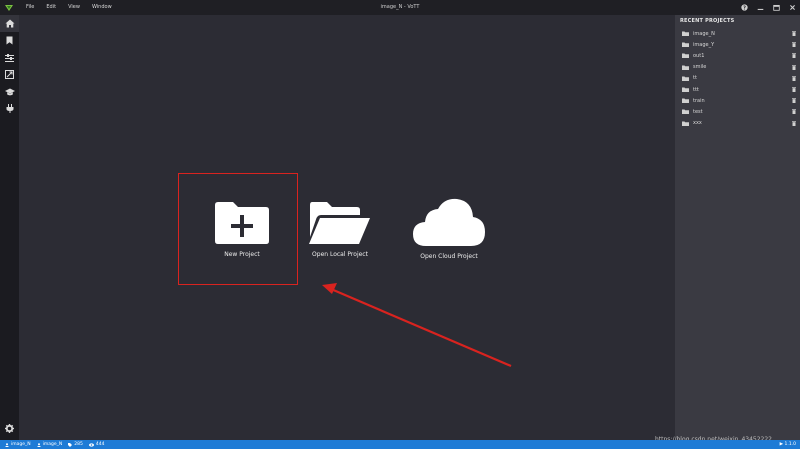  I want to click on status-tag-count: 285, so click(75, 444).